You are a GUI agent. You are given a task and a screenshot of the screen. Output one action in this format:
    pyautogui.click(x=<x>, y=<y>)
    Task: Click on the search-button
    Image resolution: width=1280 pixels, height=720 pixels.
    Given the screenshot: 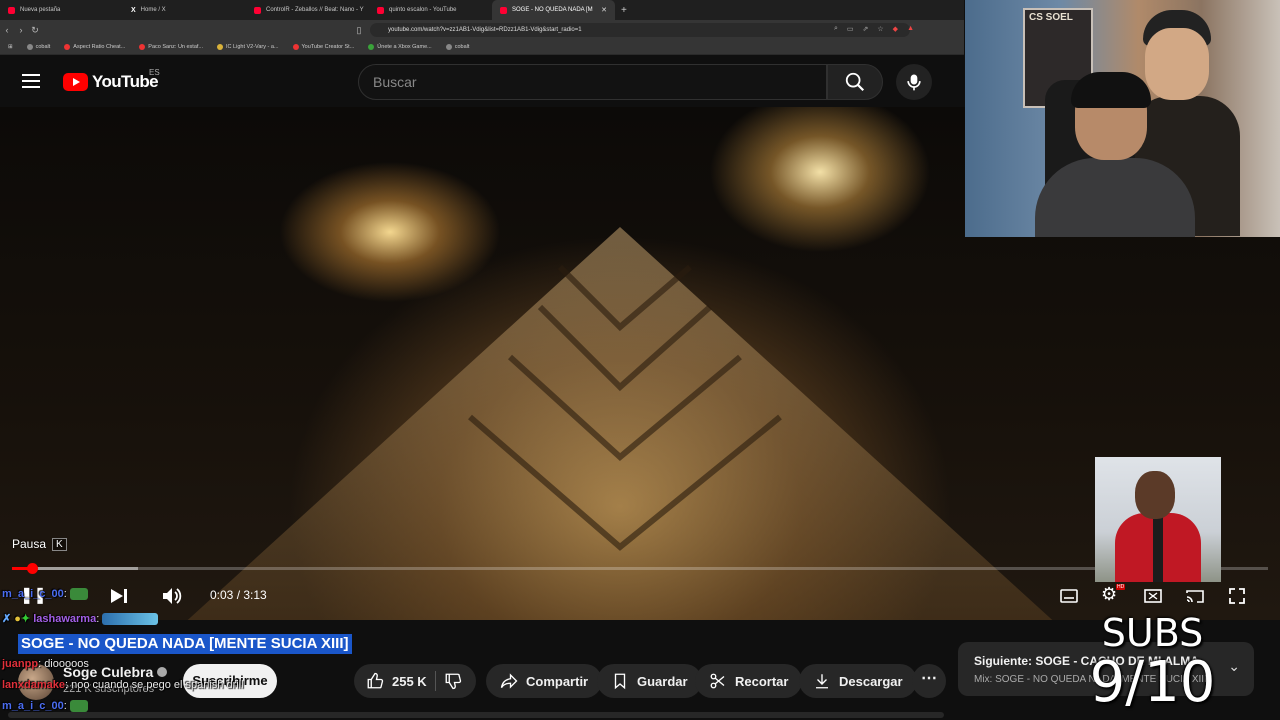 What is the action you would take?
    pyautogui.click(x=855, y=82)
    